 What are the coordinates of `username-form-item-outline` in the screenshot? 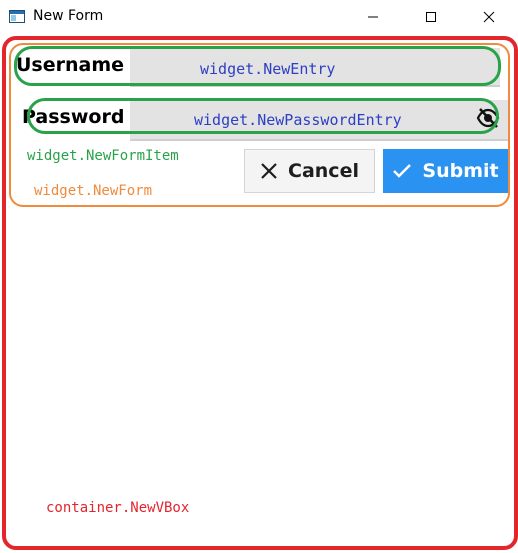 It's located at (257, 66).